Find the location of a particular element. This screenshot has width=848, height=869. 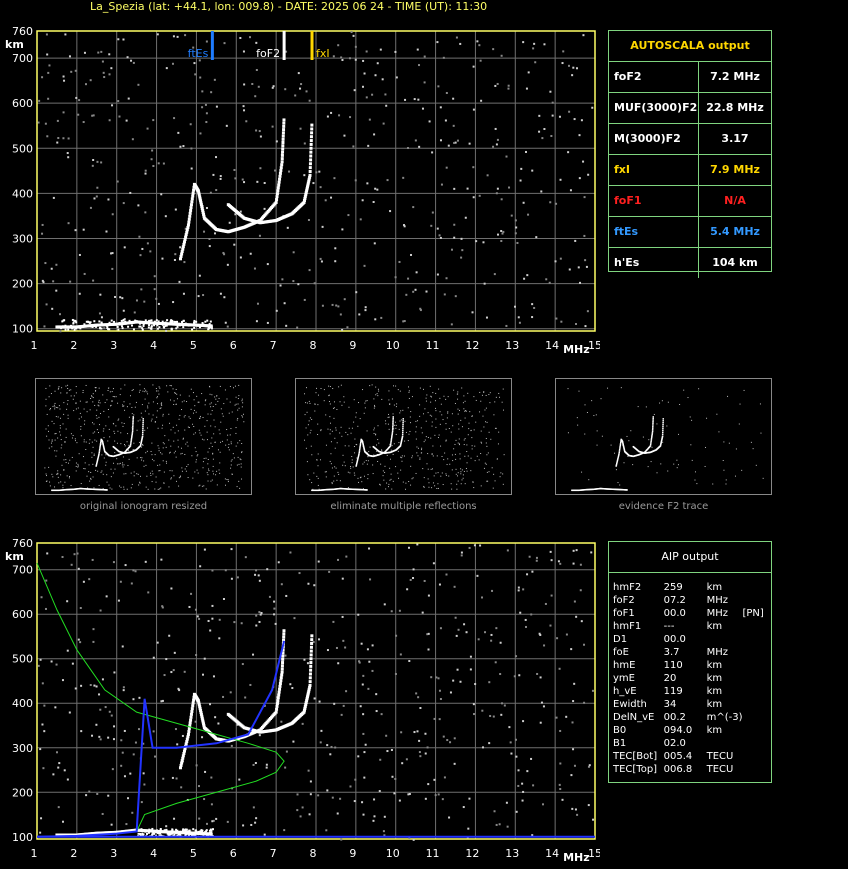

x-tick-label: 7 is located at coordinates (273, 853).